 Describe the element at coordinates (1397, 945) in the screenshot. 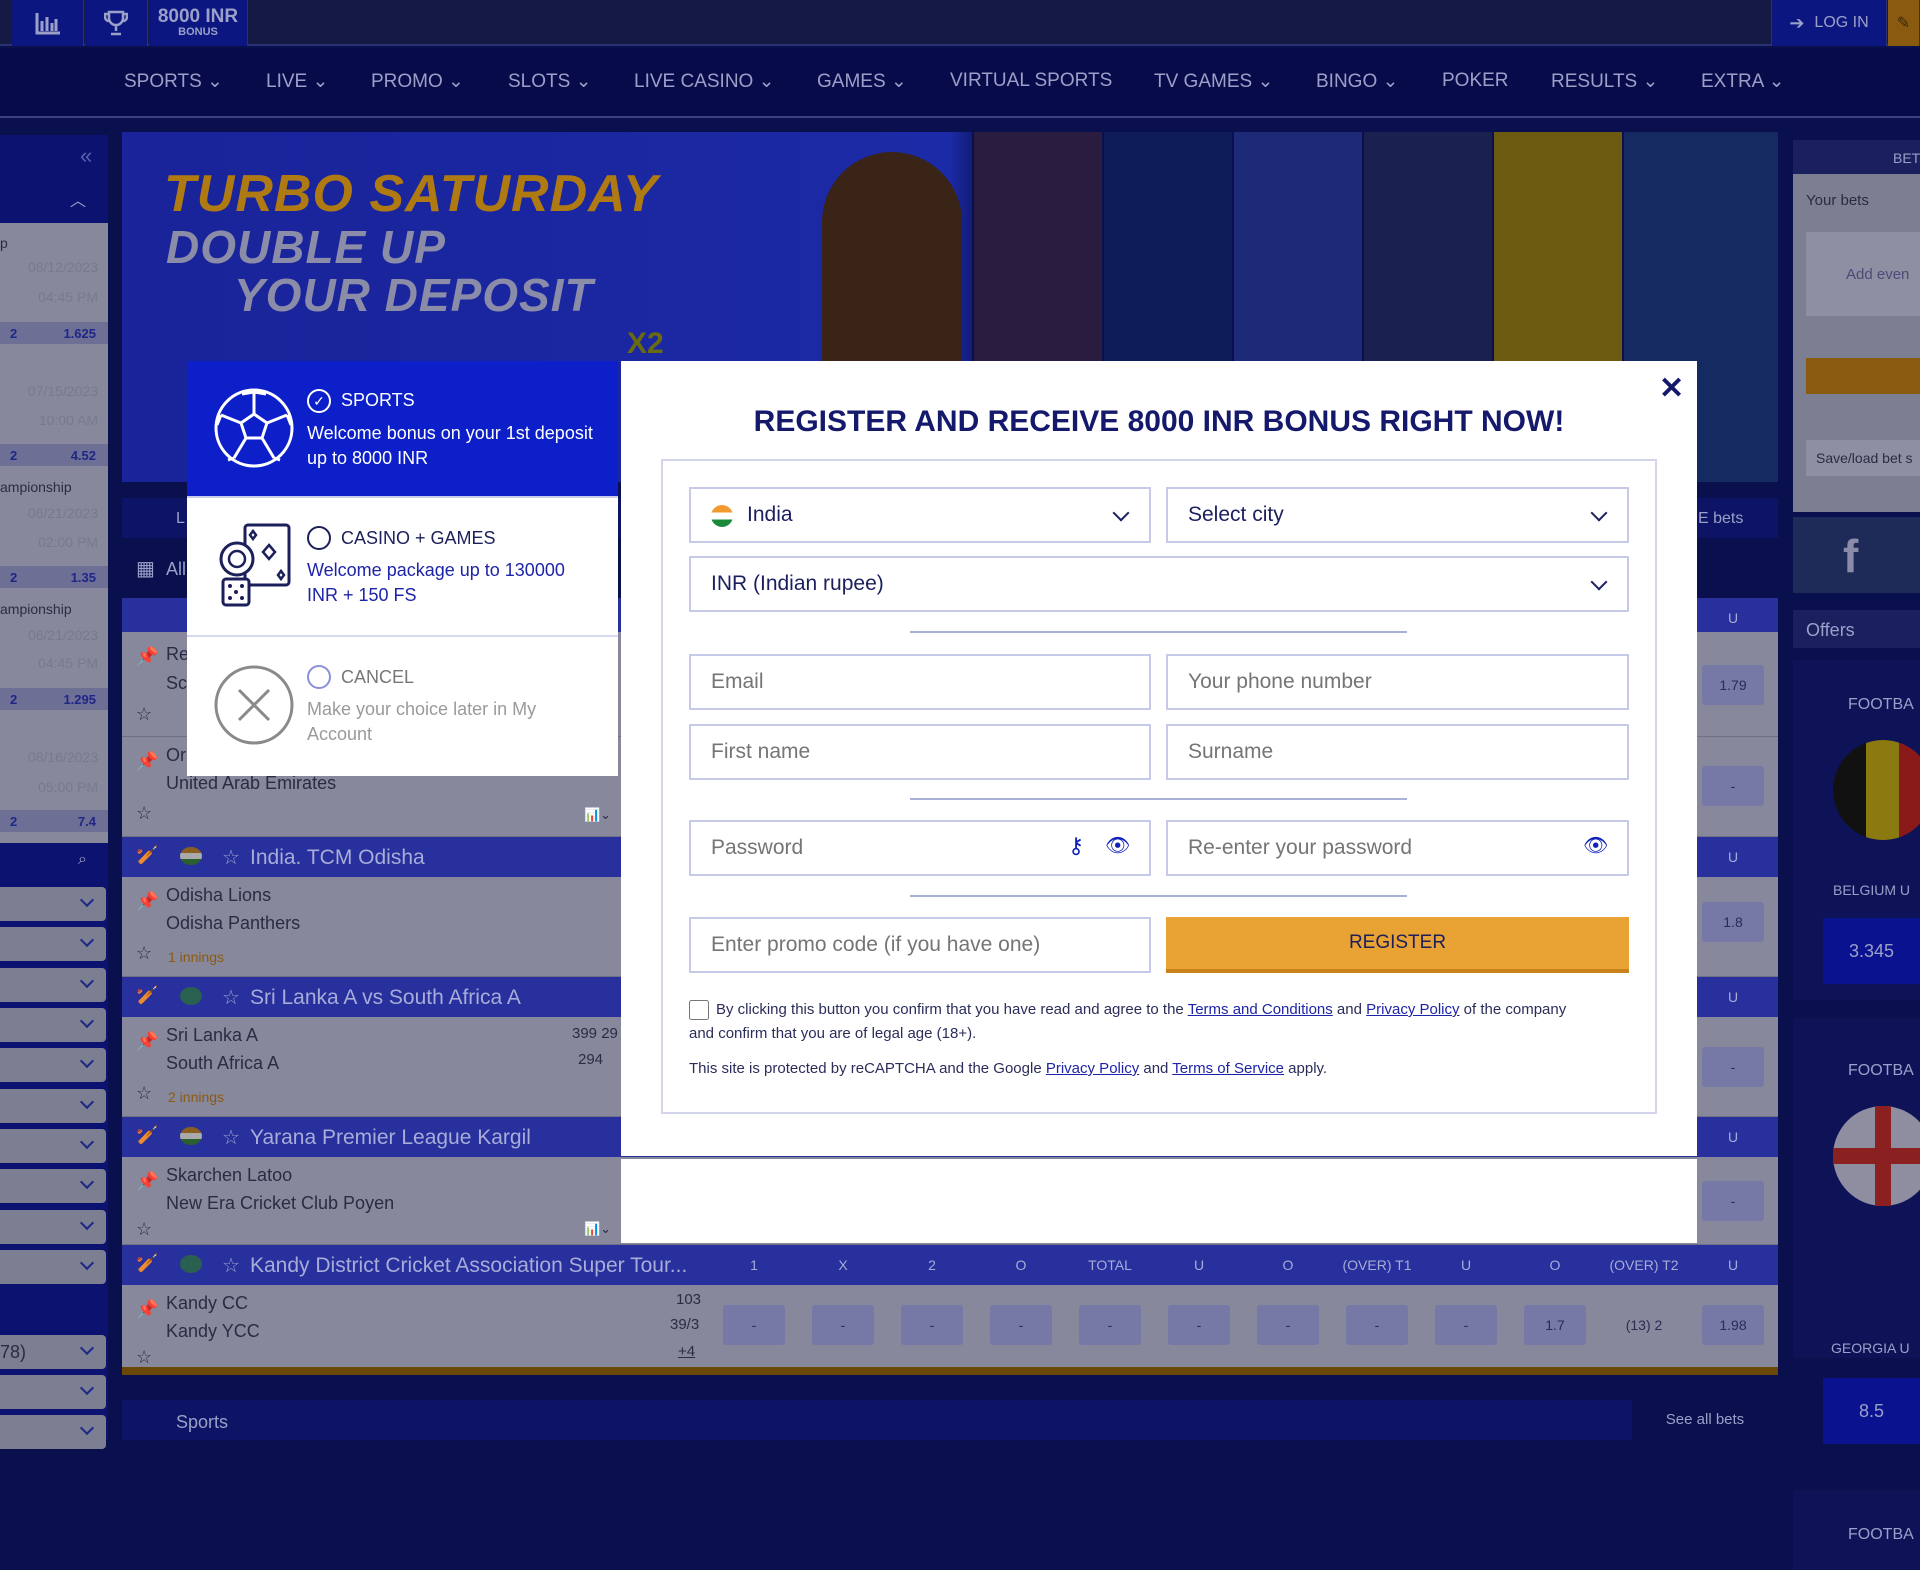

I see `register-button: REGISTER` at that location.